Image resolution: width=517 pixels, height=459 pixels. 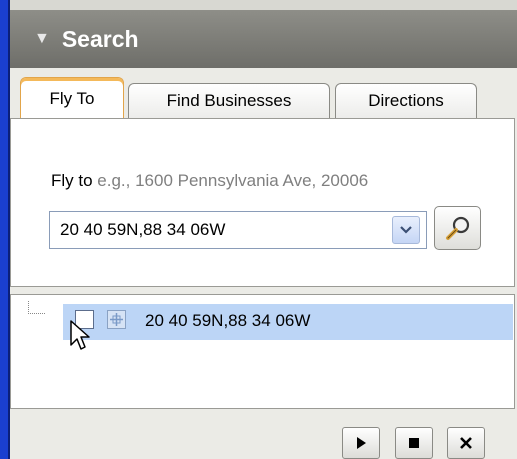 I want to click on panel-title: Search, so click(x=100, y=38).